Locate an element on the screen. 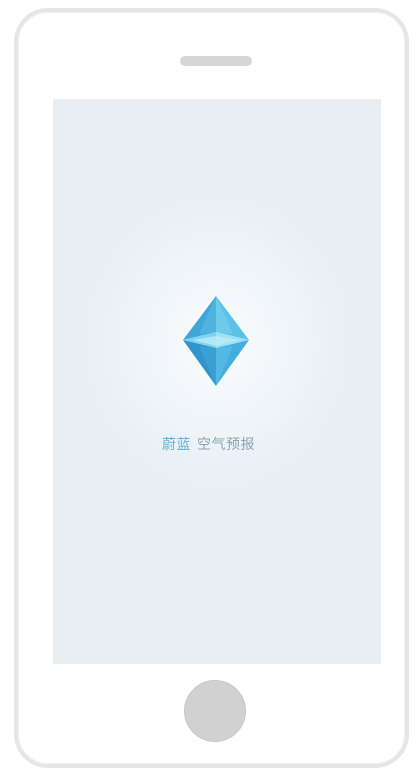 Image resolution: width=417 pixels, height=777 pixels. phone-speaker is located at coordinates (216, 61).